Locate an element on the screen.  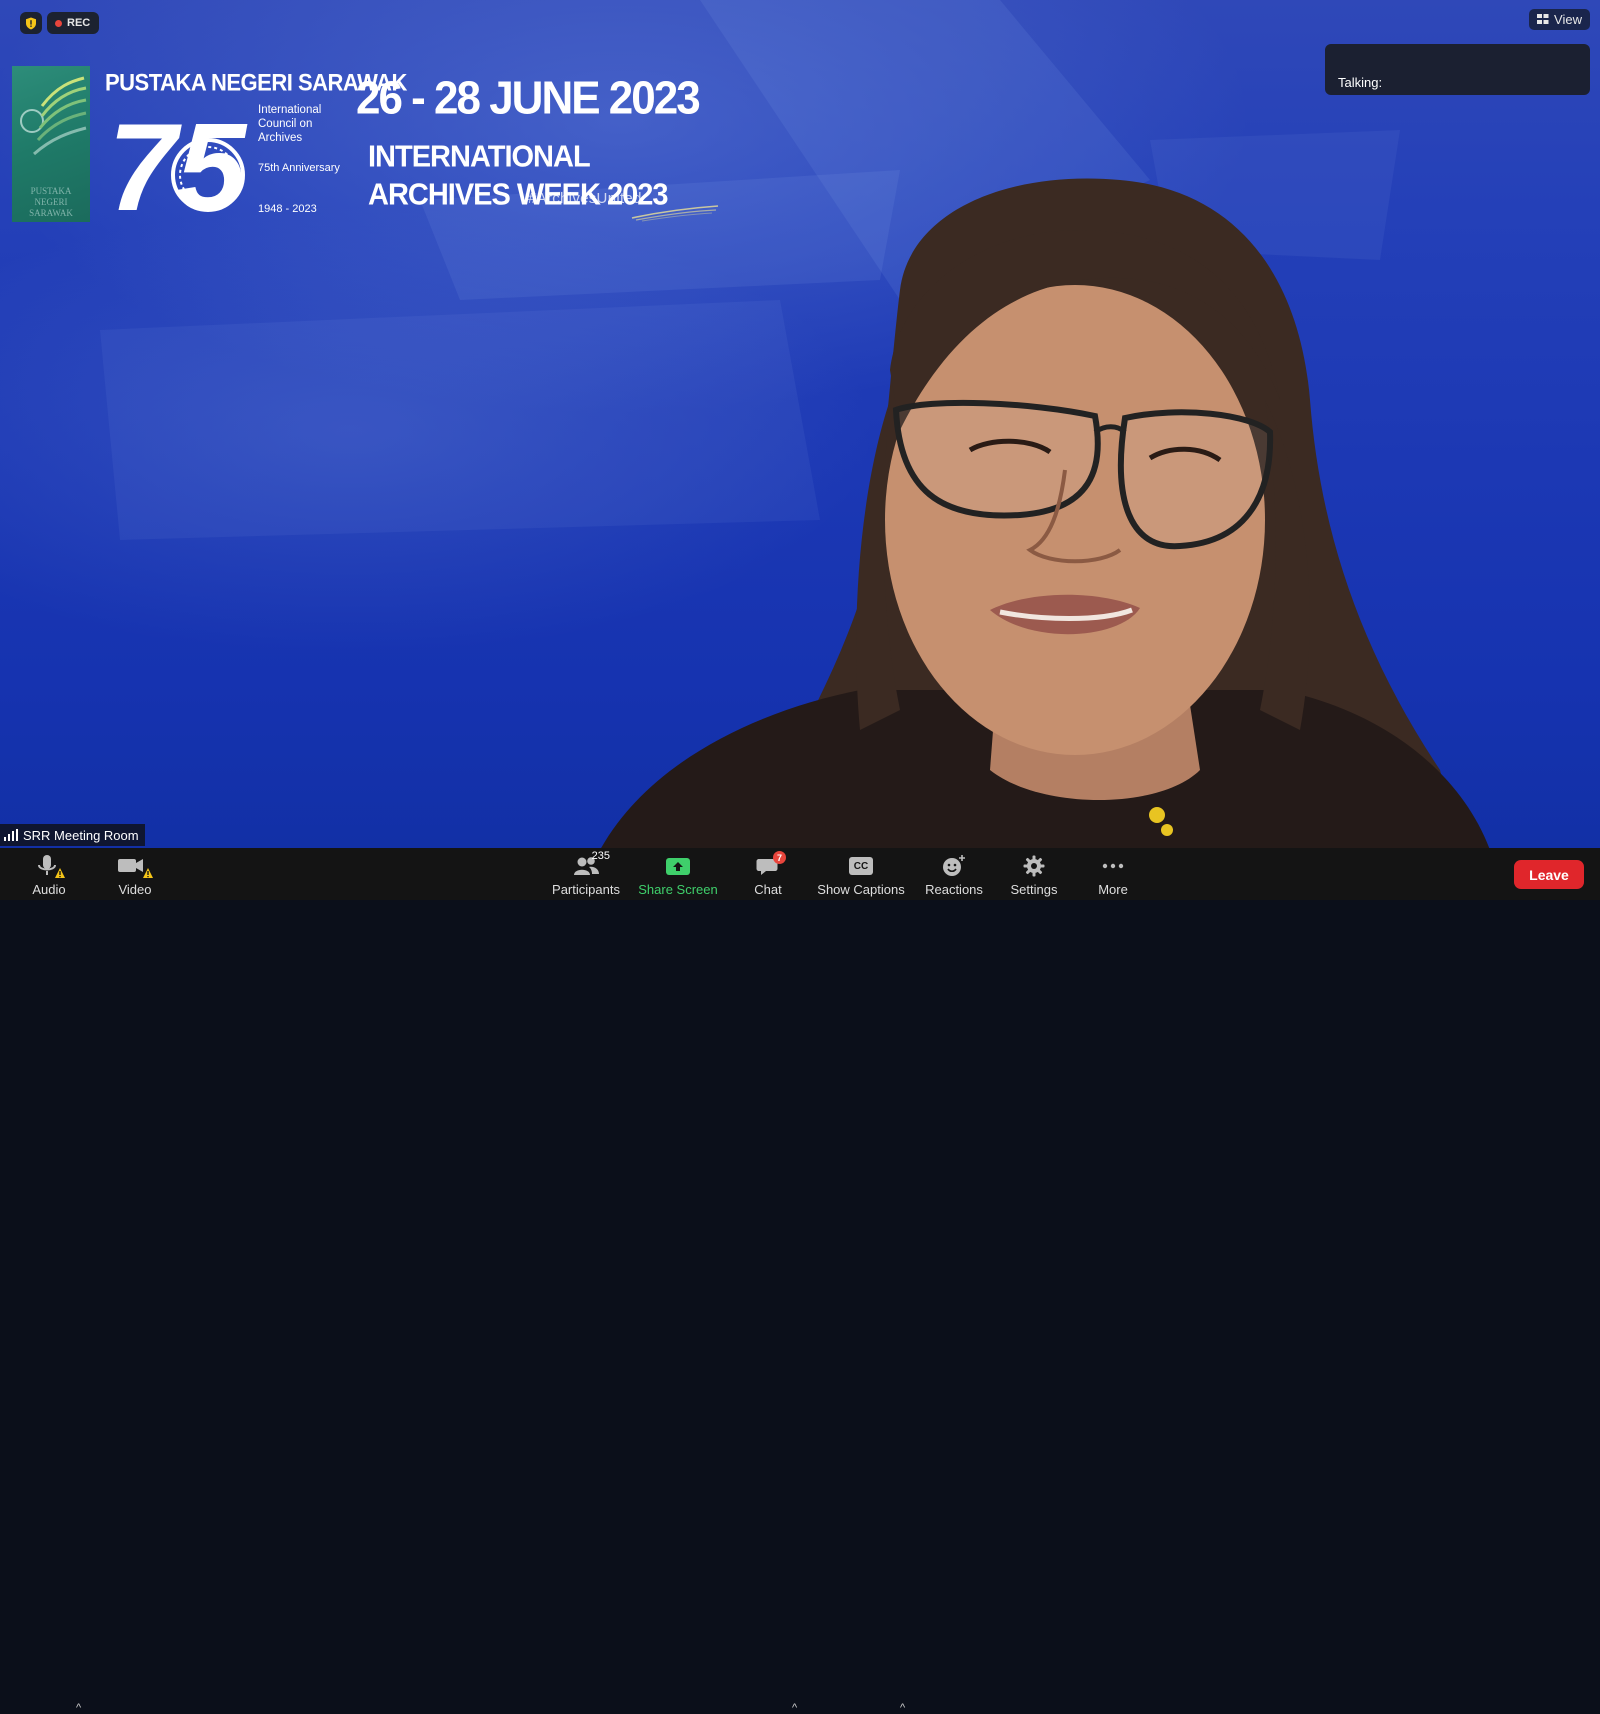
share-screen-icon is located at coordinates (678, 866).